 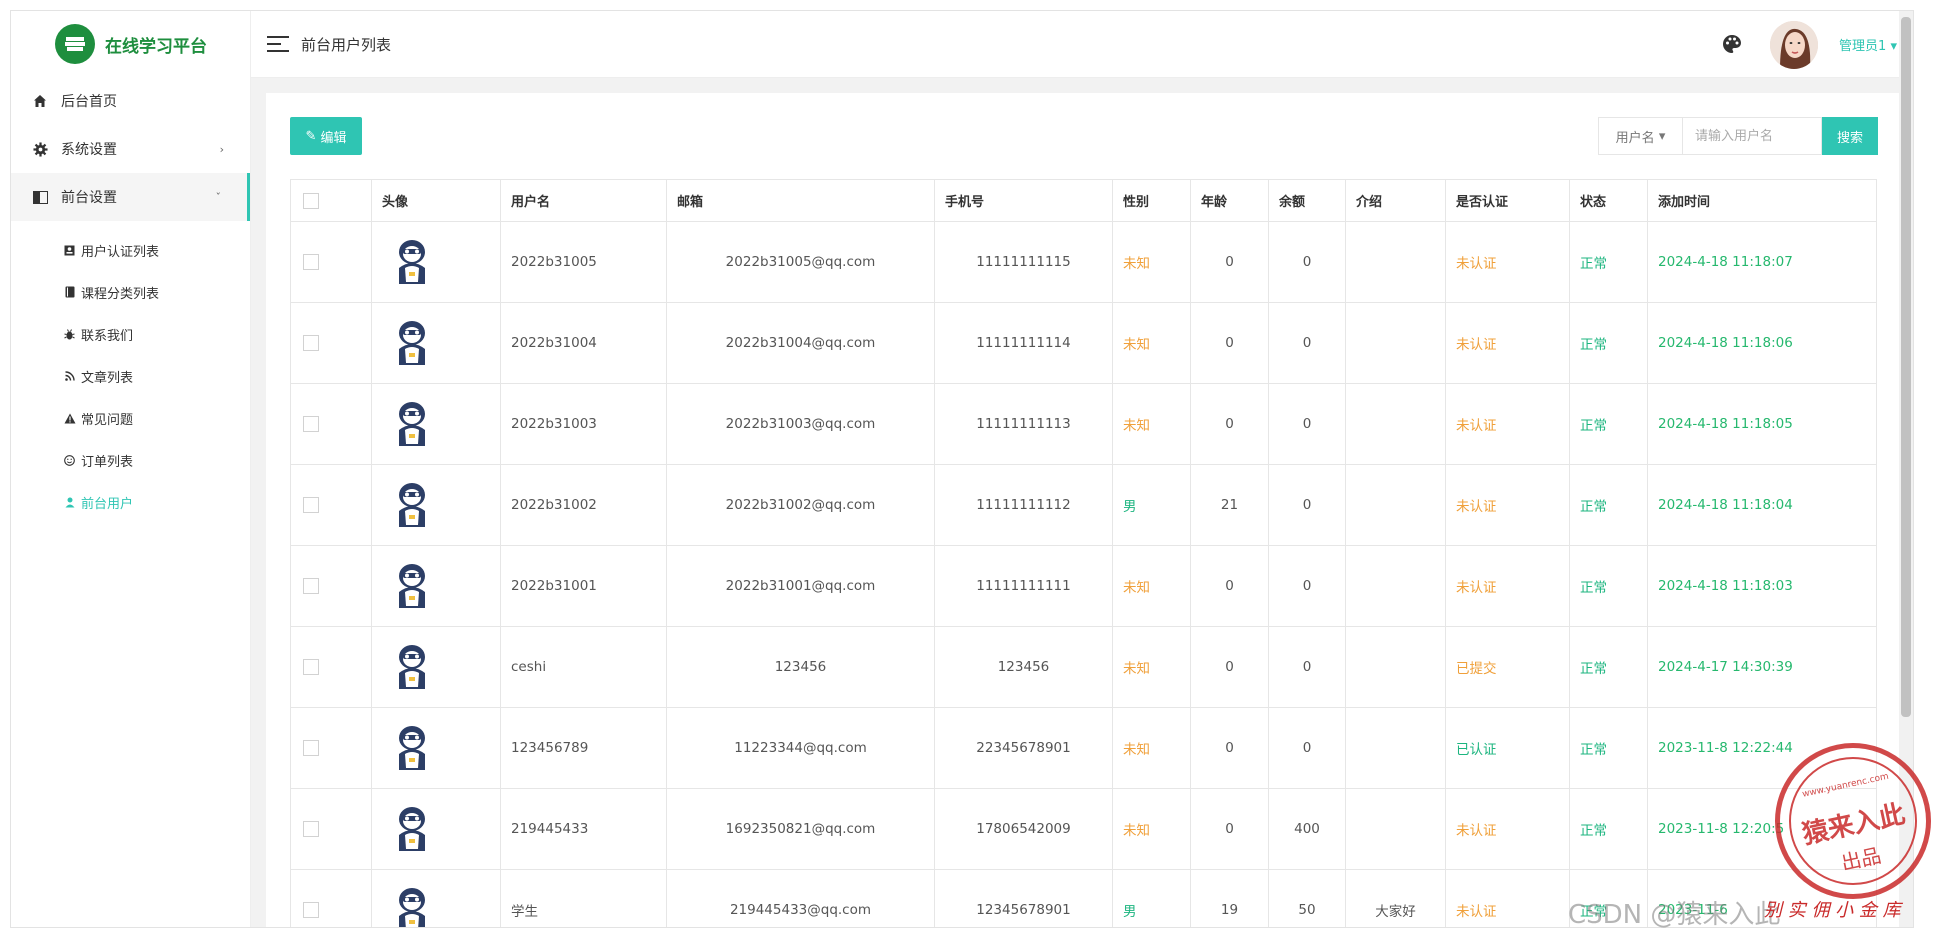 I want to click on search-bar: 用户名 ▾ 搜索, so click(x=1738, y=136).